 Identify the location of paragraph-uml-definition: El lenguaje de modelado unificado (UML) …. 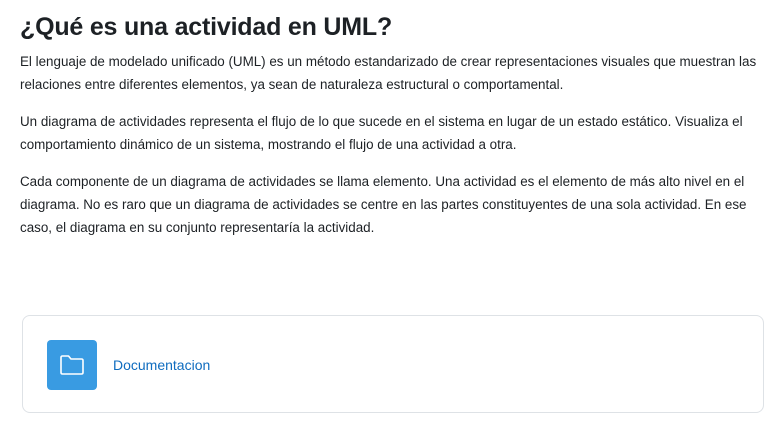
(388, 73).